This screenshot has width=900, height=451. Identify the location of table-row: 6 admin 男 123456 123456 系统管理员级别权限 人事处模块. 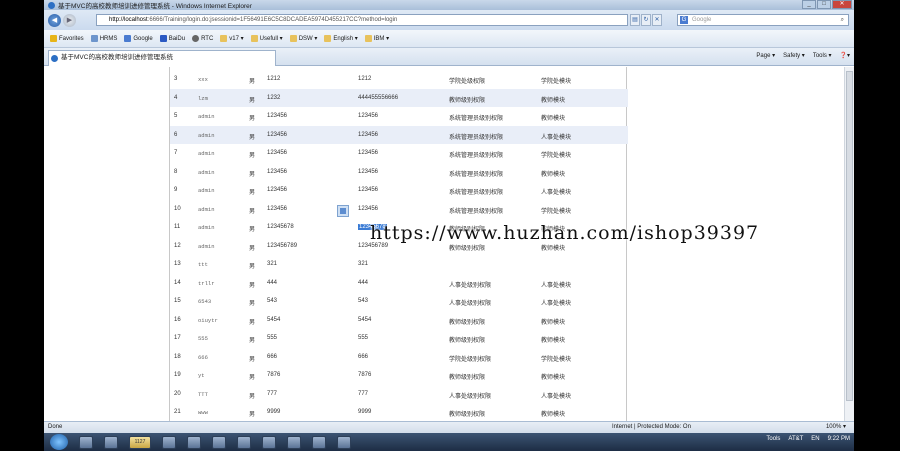
(399, 134).